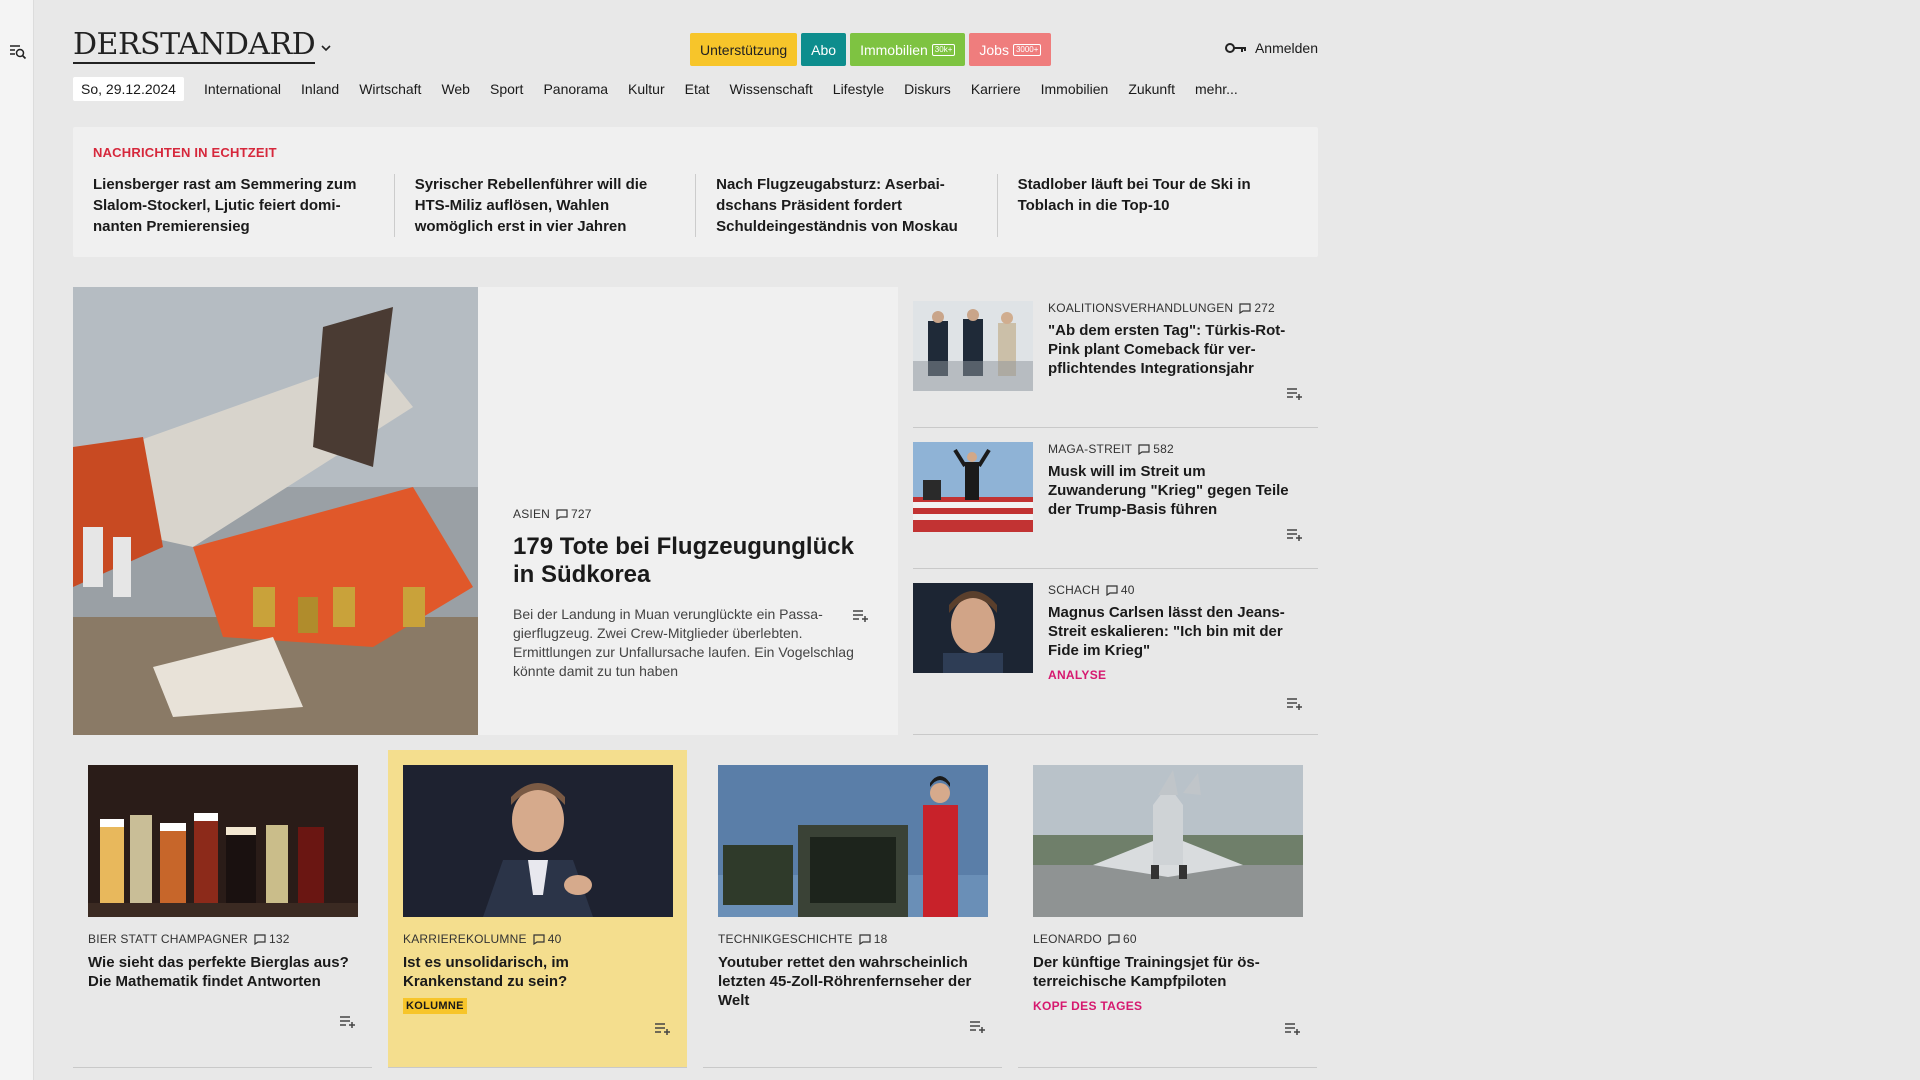 This screenshot has height=1080, width=1920. Describe the element at coordinates (1257, 308) in the screenshot. I see `comment-count: 272` at that location.